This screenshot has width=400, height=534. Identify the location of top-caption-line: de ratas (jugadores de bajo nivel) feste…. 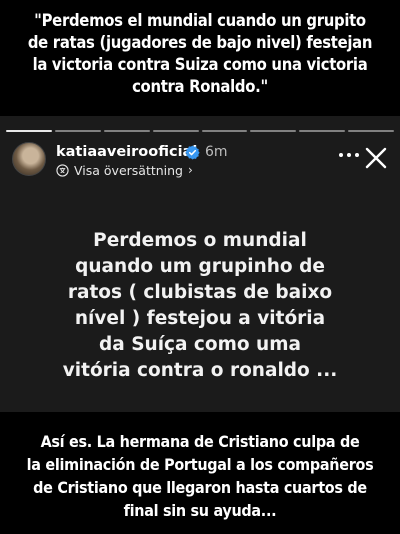
(200, 42).